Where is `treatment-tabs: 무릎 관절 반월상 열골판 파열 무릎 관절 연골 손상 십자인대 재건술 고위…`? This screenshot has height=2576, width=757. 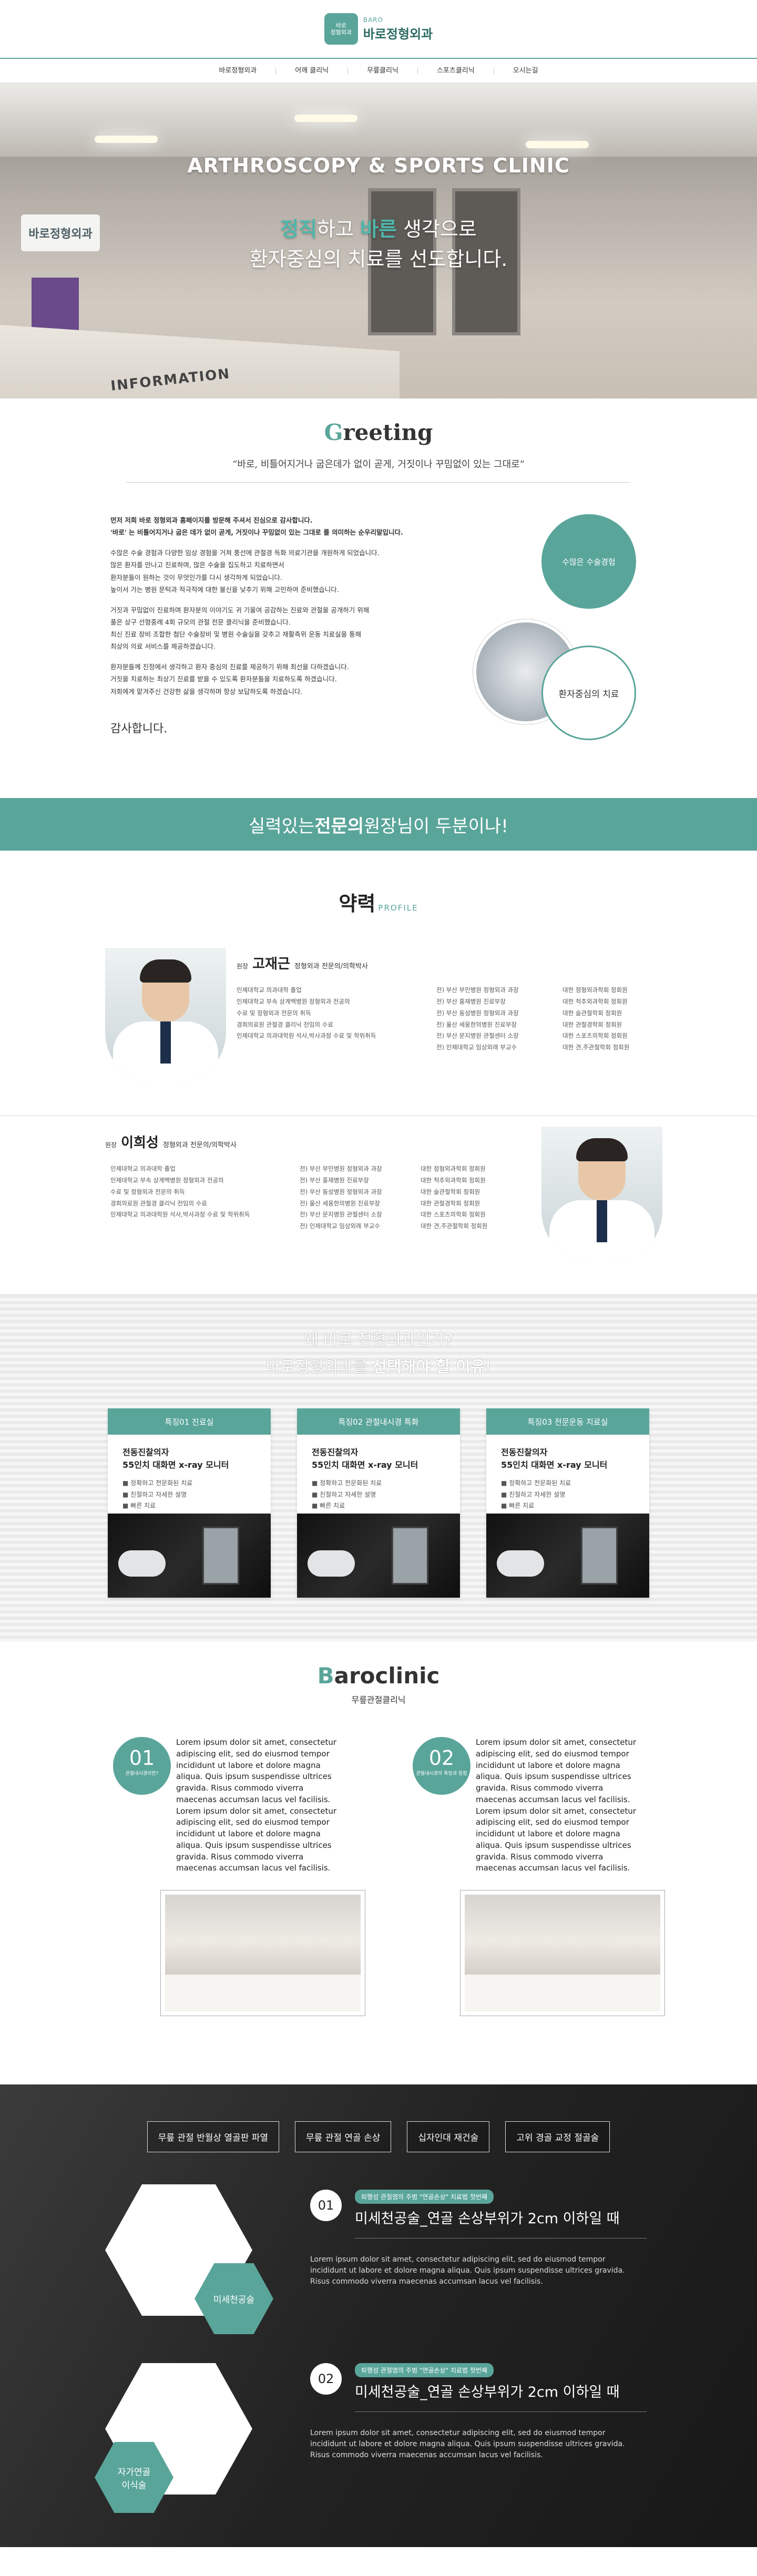 treatment-tabs: 무릎 관절 반월상 열골판 파열 무릎 관절 연골 손상 십자인대 재건술 고위… is located at coordinates (378, 2136).